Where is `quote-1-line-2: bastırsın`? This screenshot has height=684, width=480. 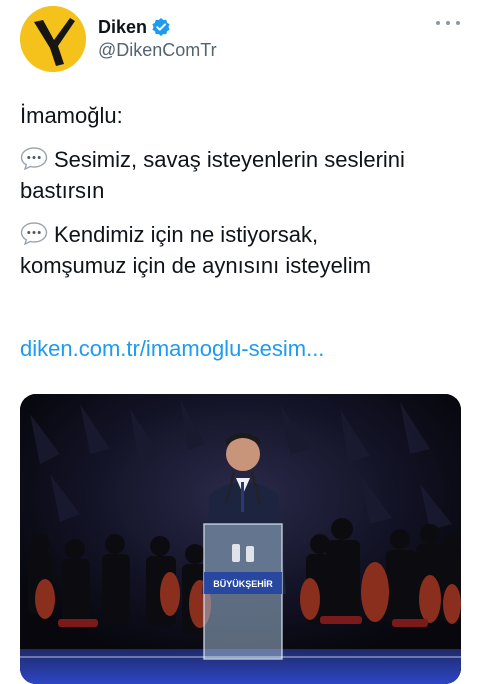 quote-1-line-2: bastırsın is located at coordinates (62, 190).